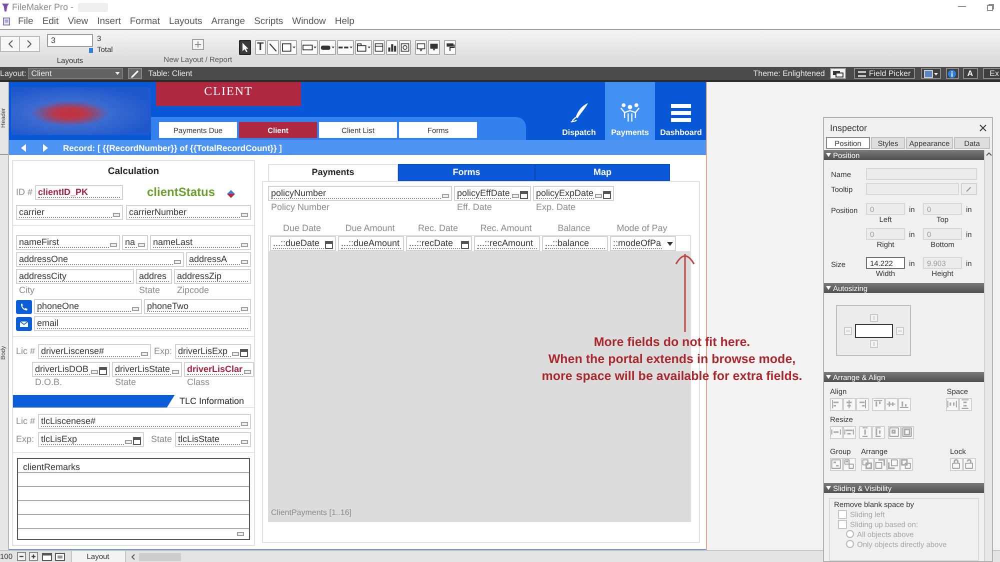  I want to click on layout-field: driverLisDOB, so click(71, 369).